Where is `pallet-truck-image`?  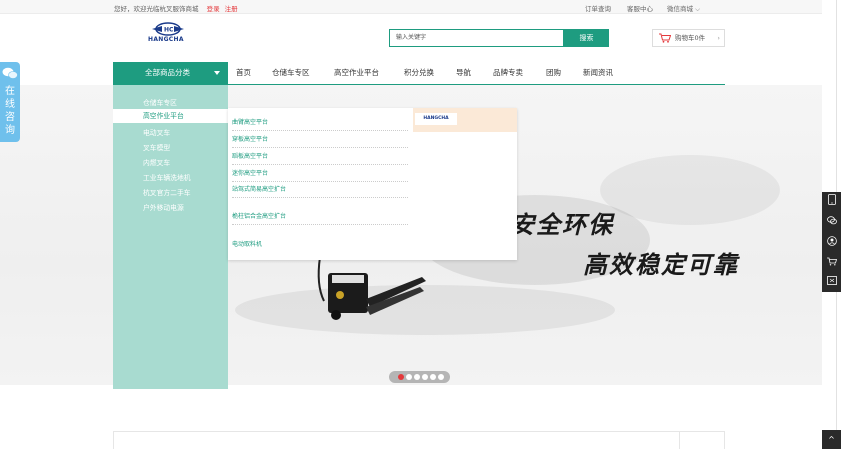 pallet-truck-image is located at coordinates (371, 288).